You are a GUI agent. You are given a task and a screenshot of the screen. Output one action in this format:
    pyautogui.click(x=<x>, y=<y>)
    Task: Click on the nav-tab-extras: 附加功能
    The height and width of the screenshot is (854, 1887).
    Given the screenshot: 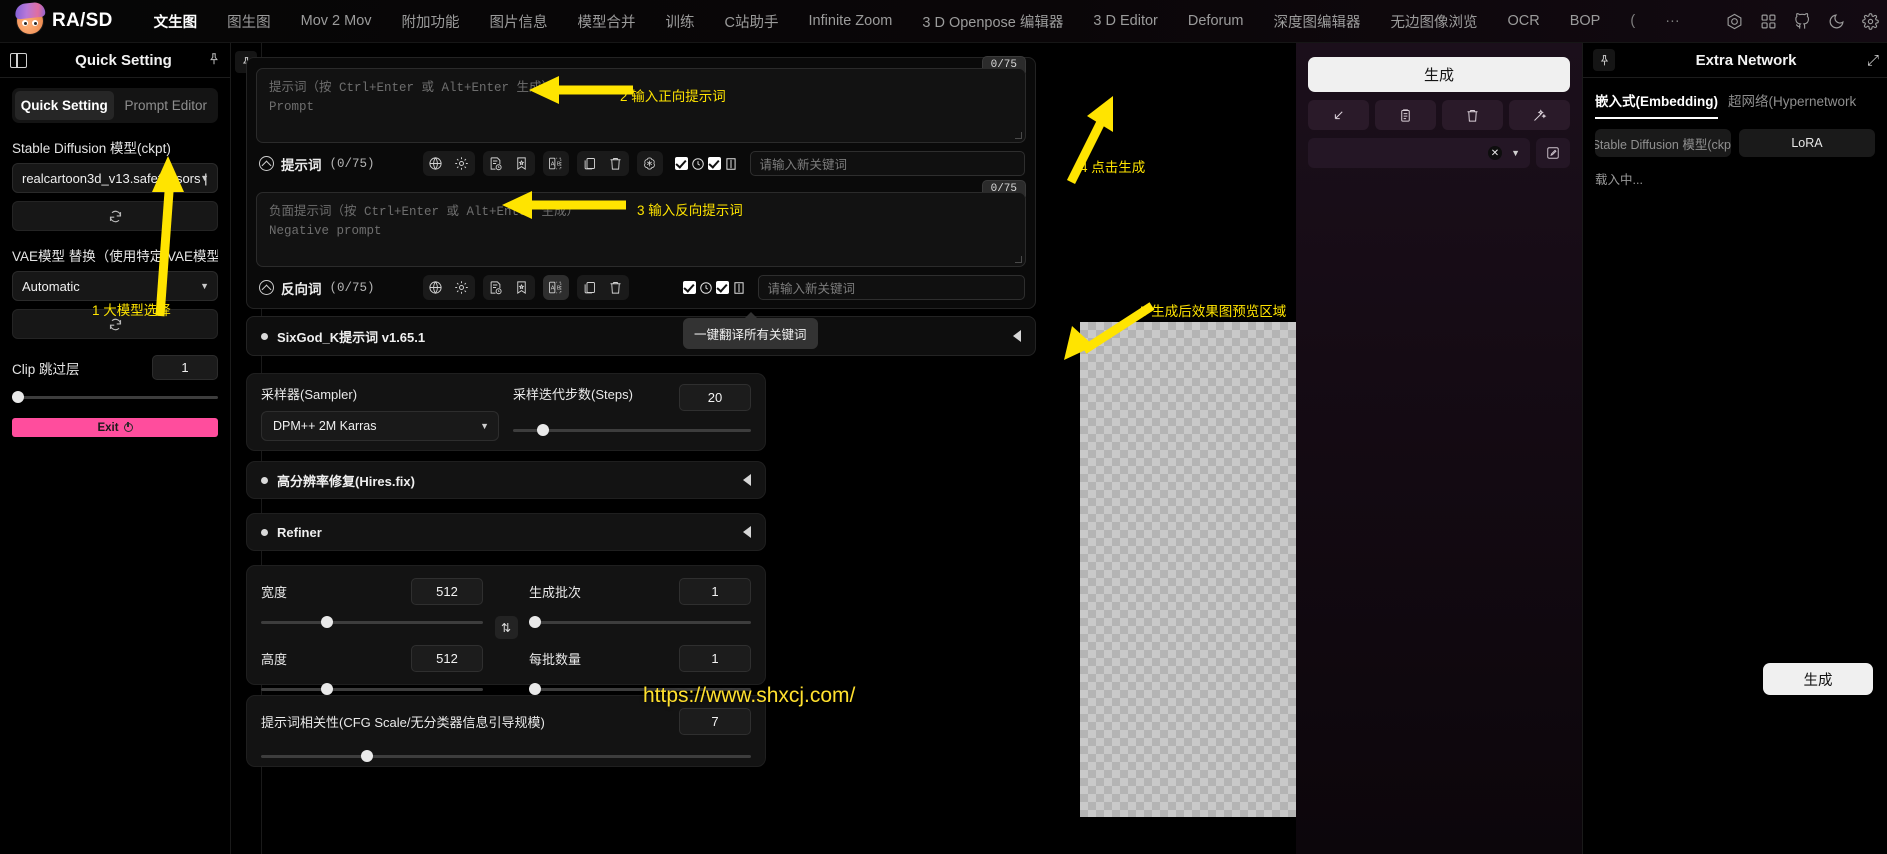 What is the action you would take?
    pyautogui.click(x=431, y=21)
    